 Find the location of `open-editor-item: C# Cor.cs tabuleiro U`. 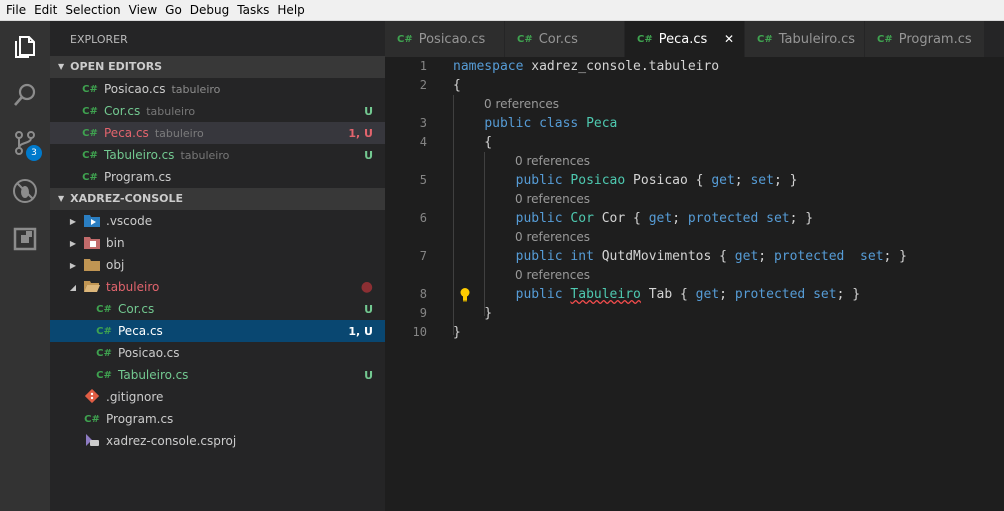

open-editor-item: C# Cor.cs tabuleiro U is located at coordinates (217, 111).